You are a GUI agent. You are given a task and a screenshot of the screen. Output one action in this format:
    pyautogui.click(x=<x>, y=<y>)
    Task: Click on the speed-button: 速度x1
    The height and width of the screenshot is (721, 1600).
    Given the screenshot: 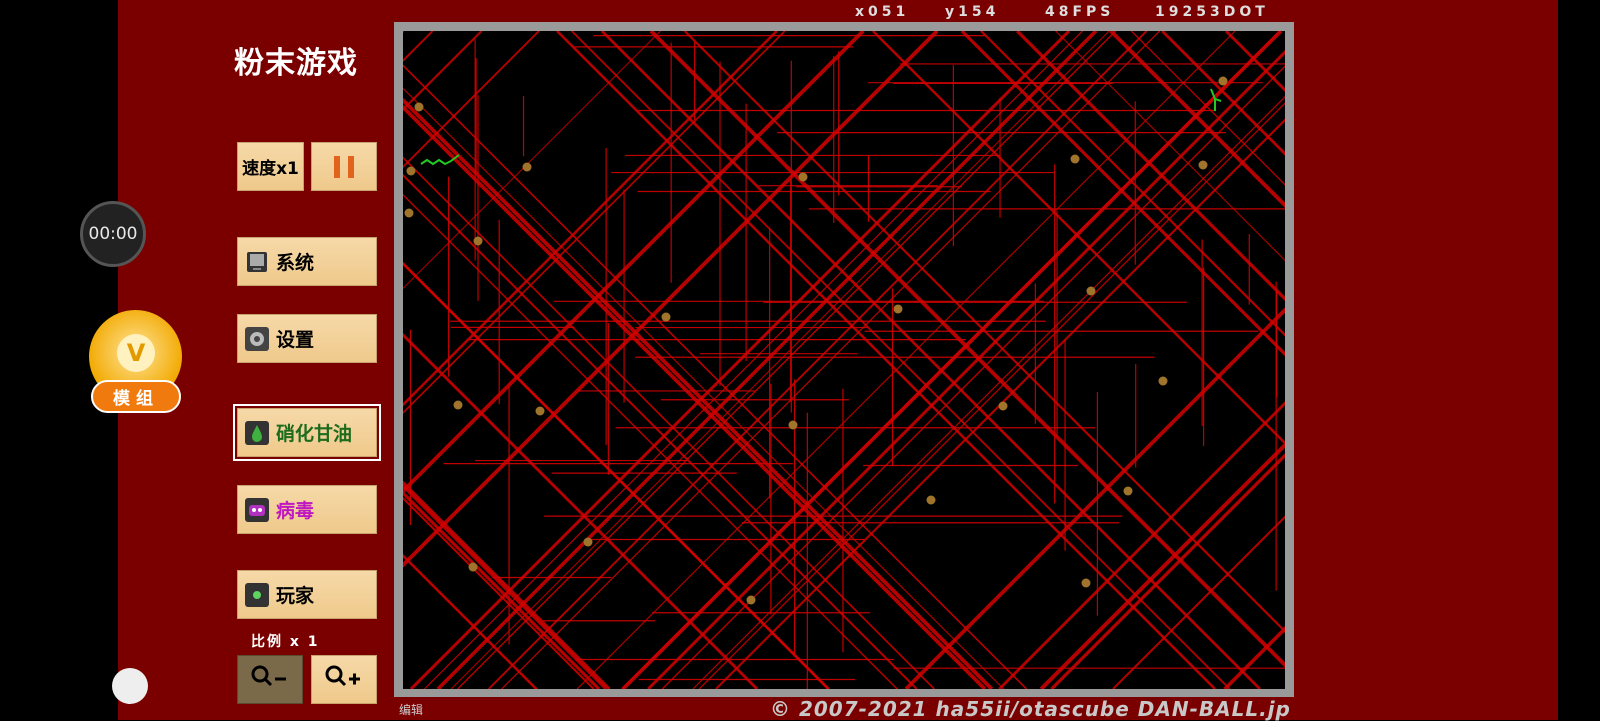 What is the action you would take?
    pyautogui.click(x=270, y=166)
    